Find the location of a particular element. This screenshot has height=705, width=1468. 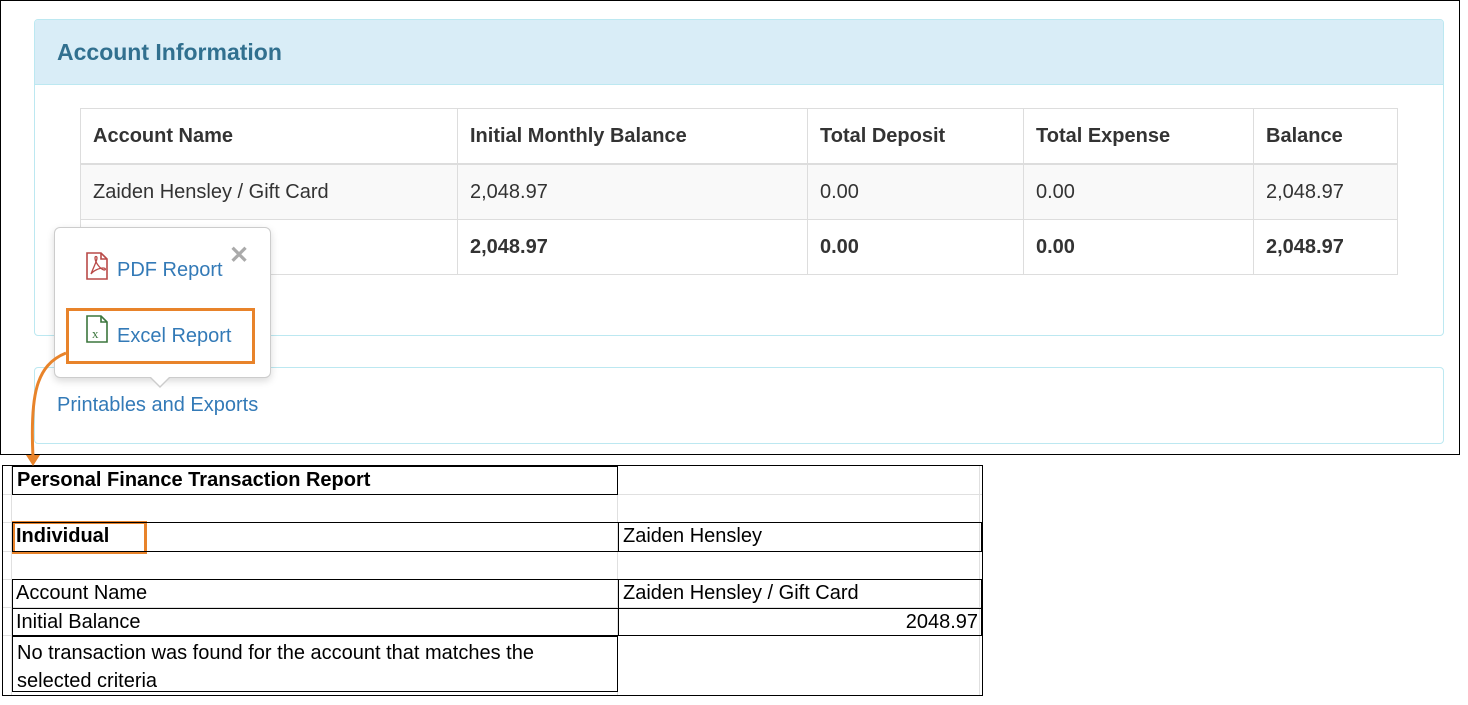

printables-and-exports-link: Printables and Exports is located at coordinates (157, 405).